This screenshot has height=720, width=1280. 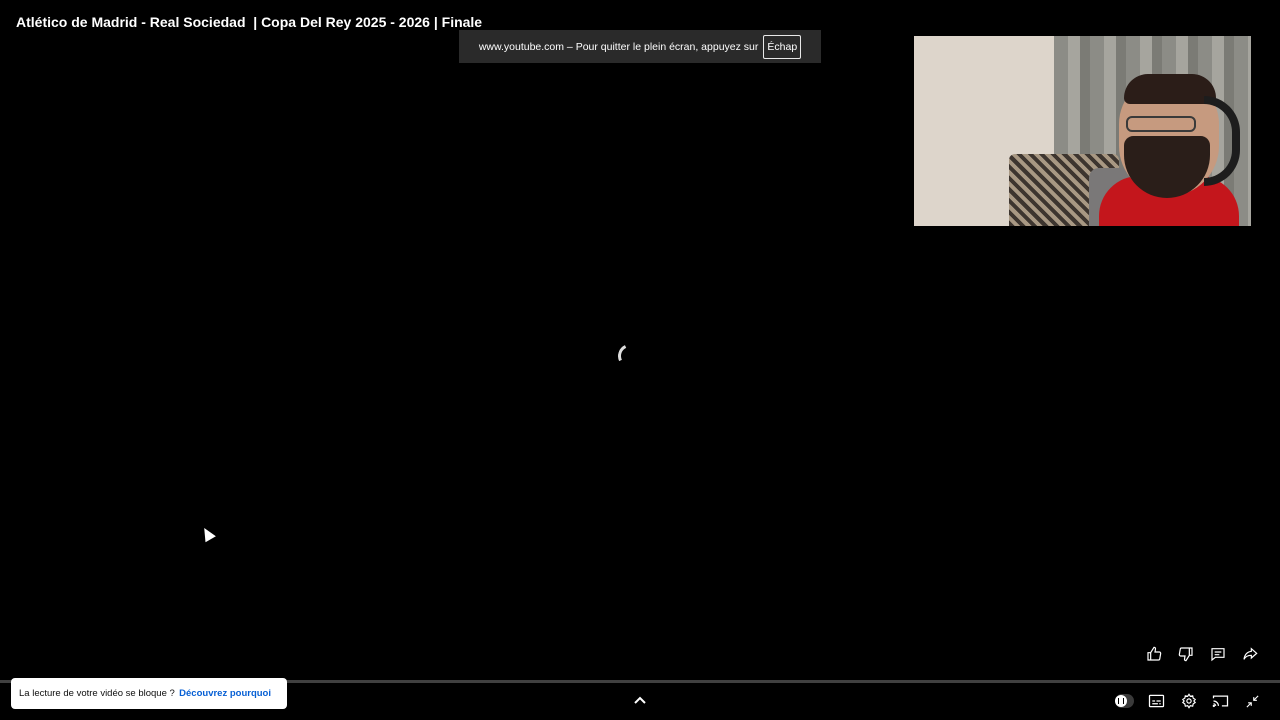 I want to click on mouse-cursor-icon, so click(x=207, y=534).